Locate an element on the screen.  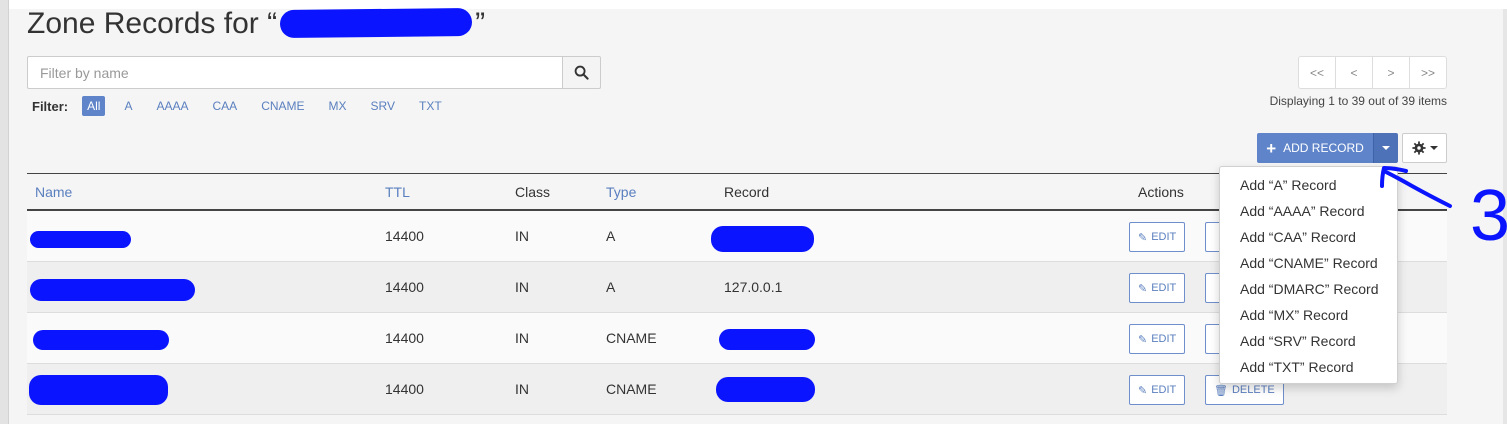
menu-item-add-srv: Add “SRV” Record is located at coordinates (1308, 341).